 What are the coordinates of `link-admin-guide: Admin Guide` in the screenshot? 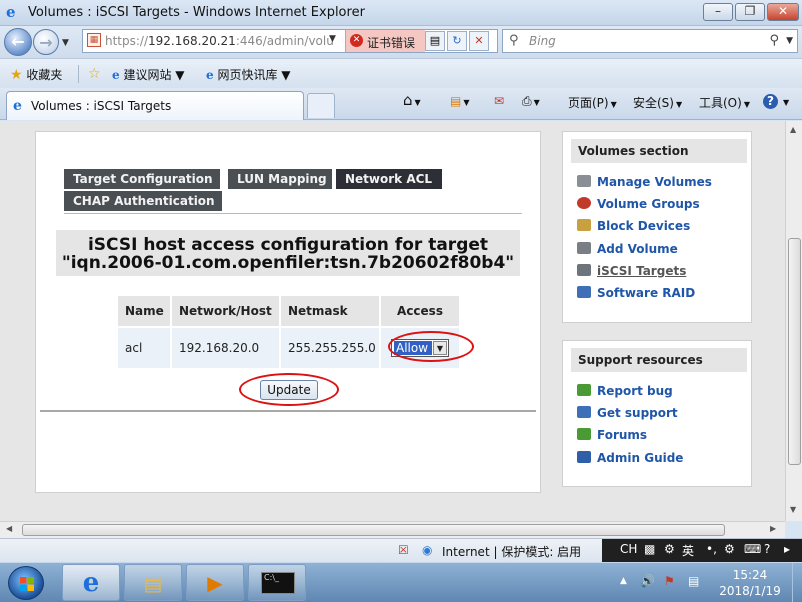 It's located at (630, 458).